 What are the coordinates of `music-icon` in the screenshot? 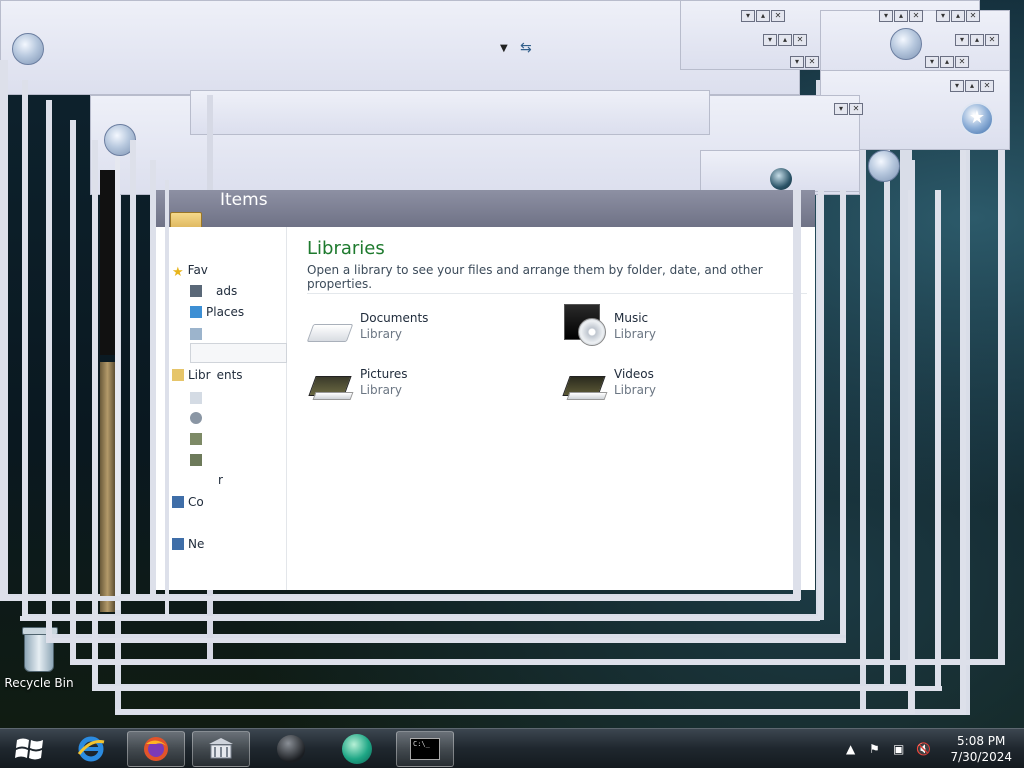 It's located at (196, 418).